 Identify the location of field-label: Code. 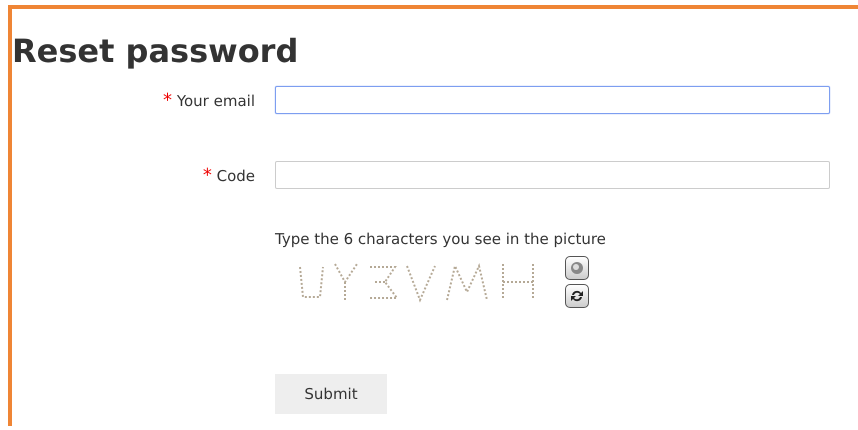
(235, 175).